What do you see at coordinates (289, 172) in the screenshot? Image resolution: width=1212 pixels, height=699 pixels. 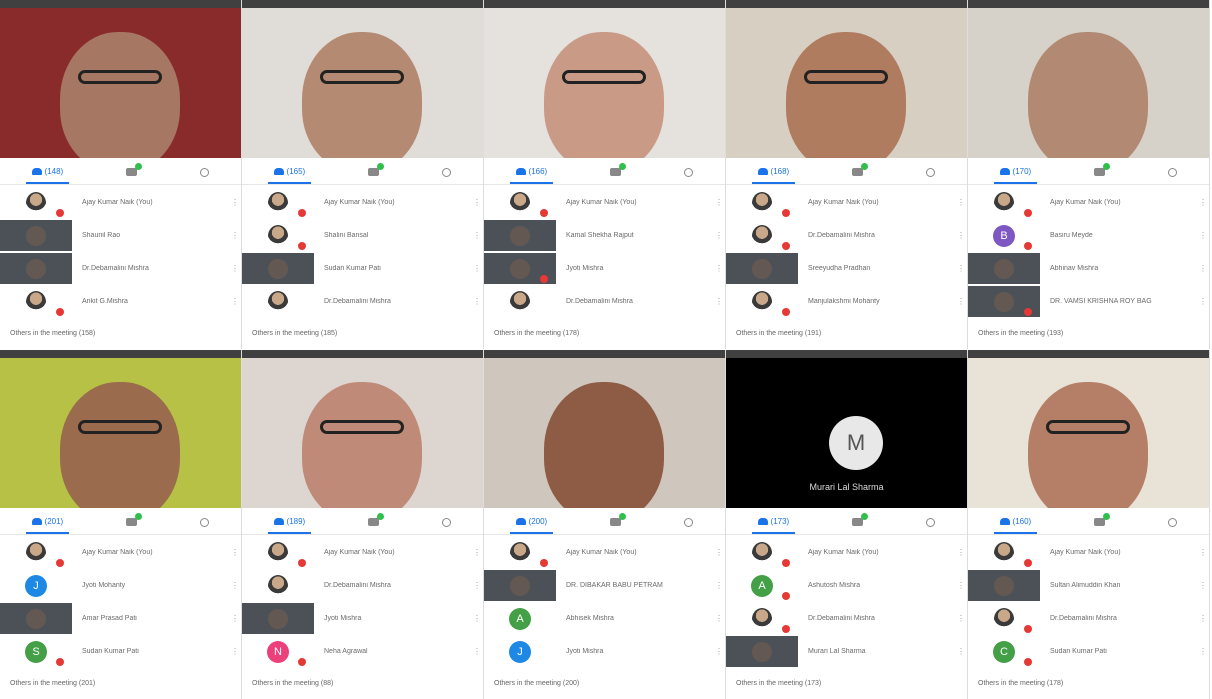 I see `tab-people: (165)` at bounding box center [289, 172].